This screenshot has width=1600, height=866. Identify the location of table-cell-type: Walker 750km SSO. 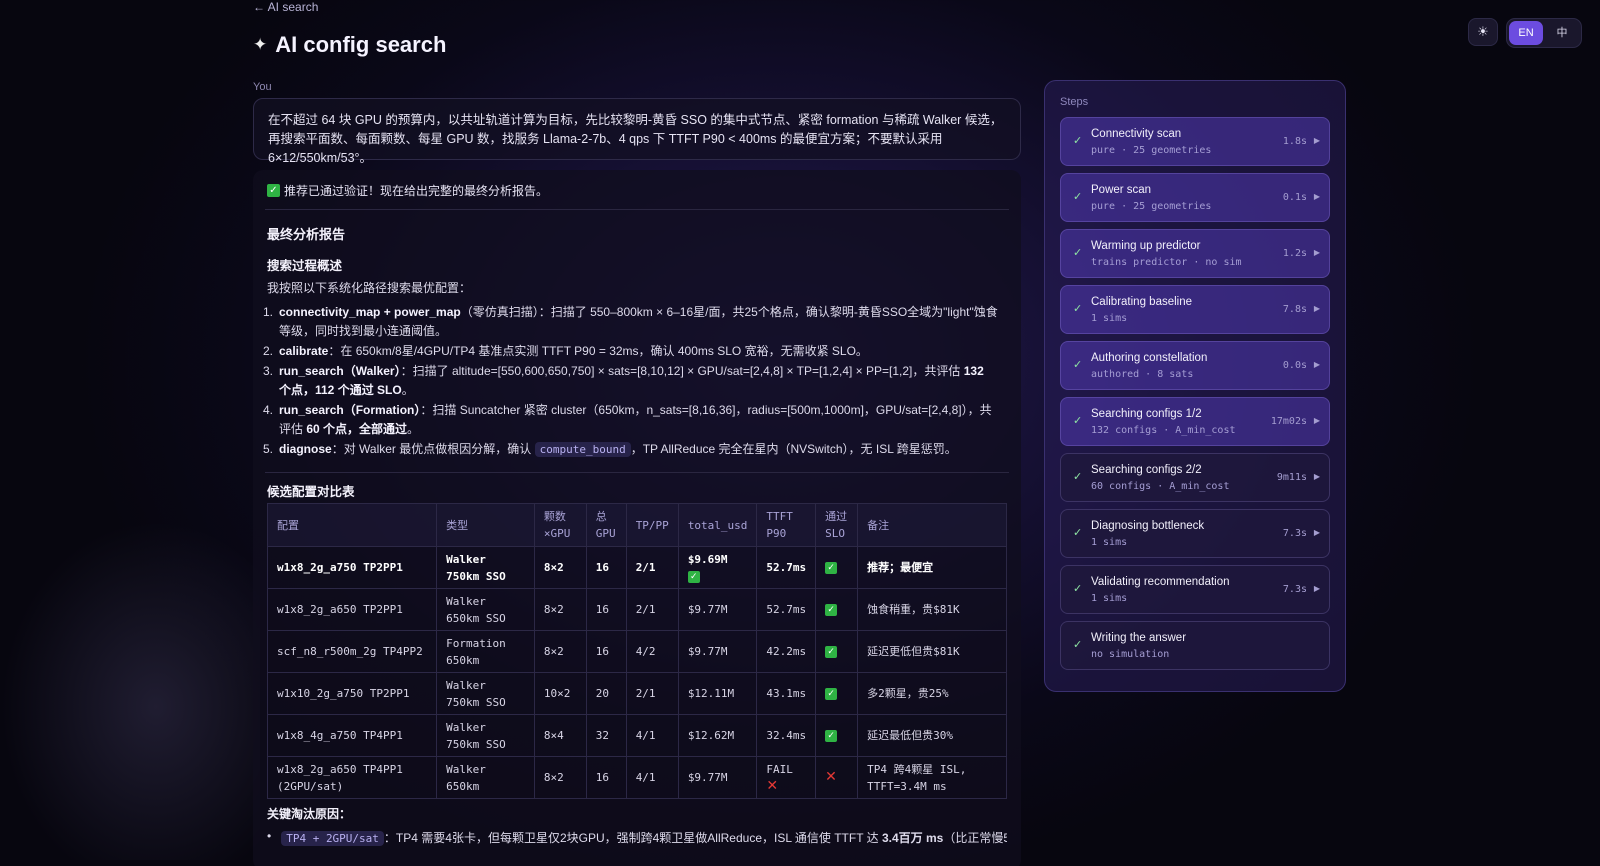
(485, 693).